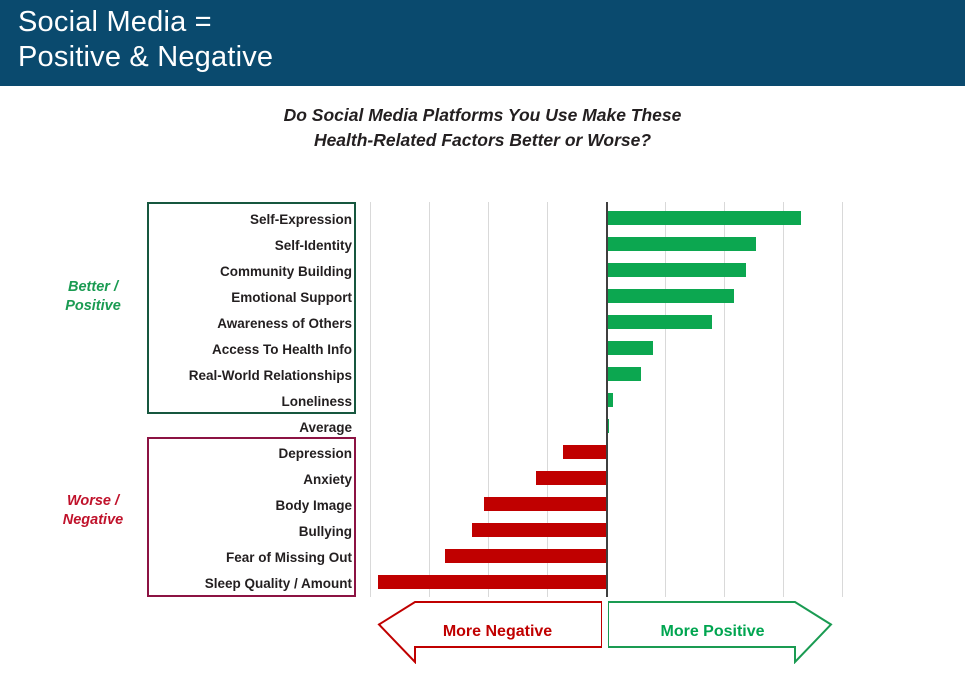  I want to click on zero-axis-line, so click(607, 399).